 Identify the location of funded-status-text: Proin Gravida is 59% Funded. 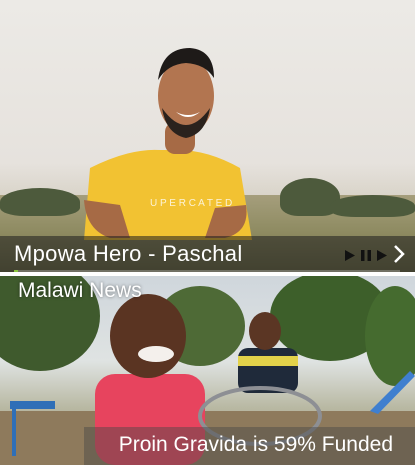
(256, 445).